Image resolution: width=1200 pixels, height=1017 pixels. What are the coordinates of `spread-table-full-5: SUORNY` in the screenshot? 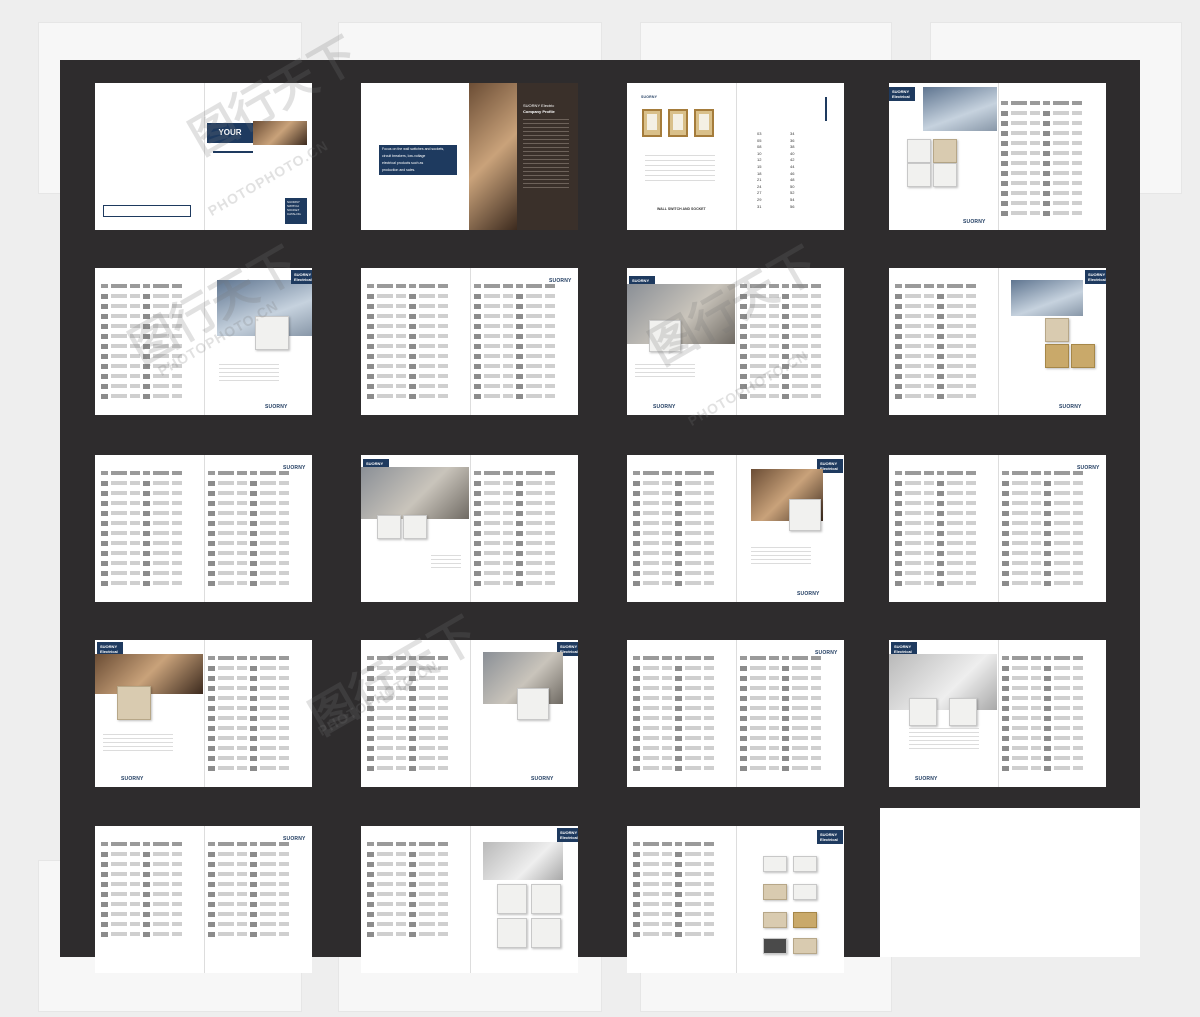 It's located at (203, 899).